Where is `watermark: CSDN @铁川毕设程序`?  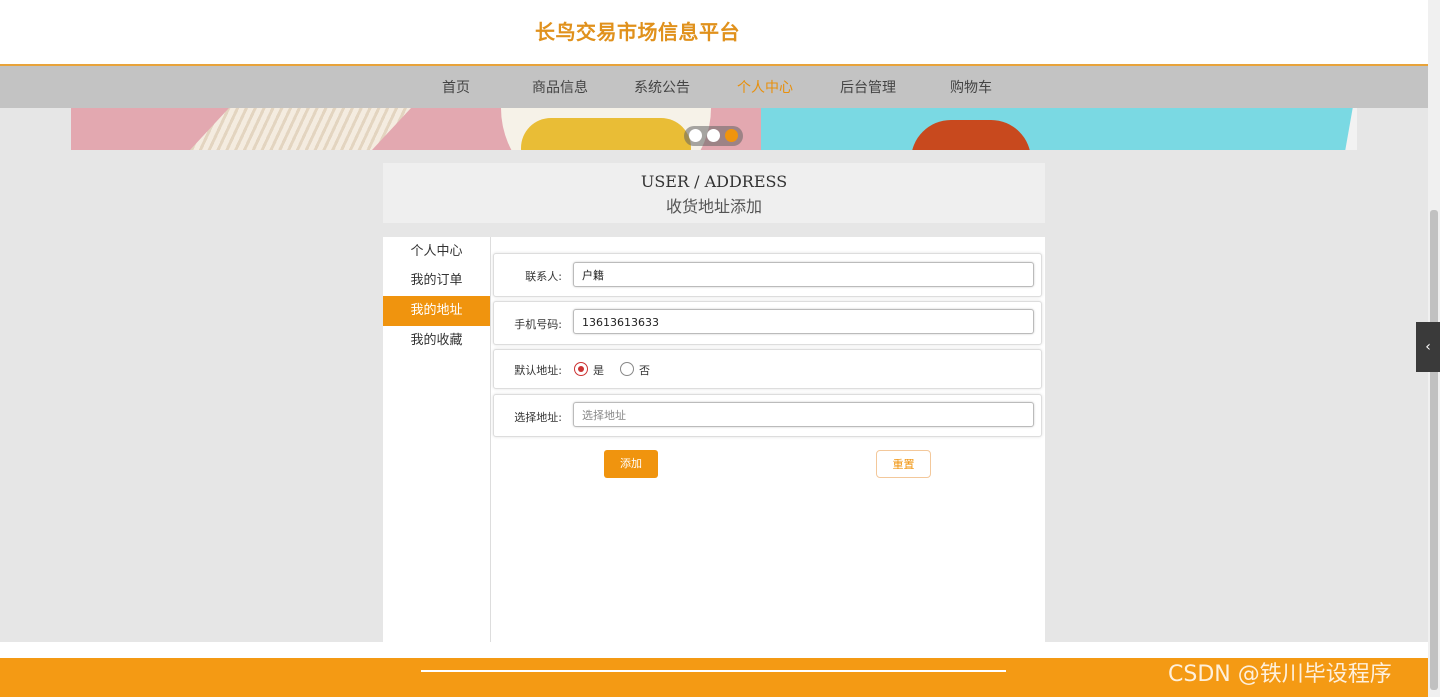 watermark: CSDN @铁川毕设程序 is located at coordinates (1280, 674).